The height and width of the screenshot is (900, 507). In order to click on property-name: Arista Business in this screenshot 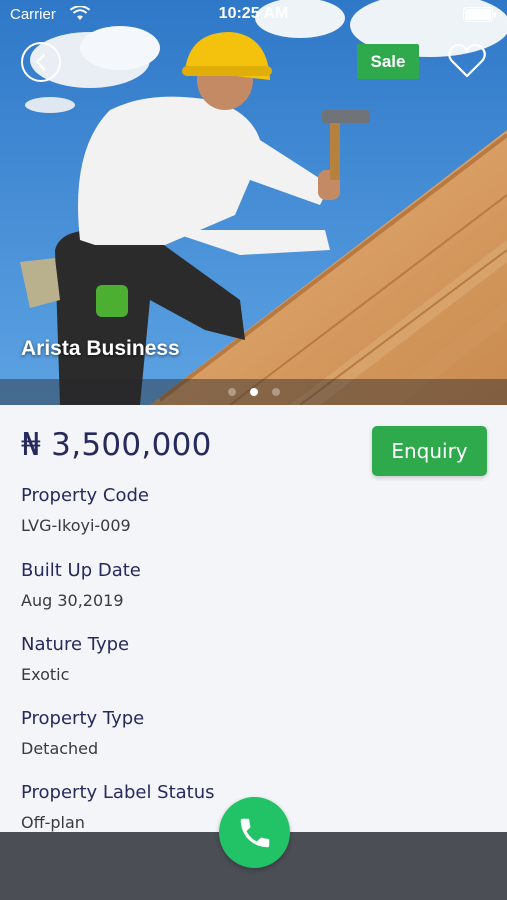, I will do `click(100, 348)`.